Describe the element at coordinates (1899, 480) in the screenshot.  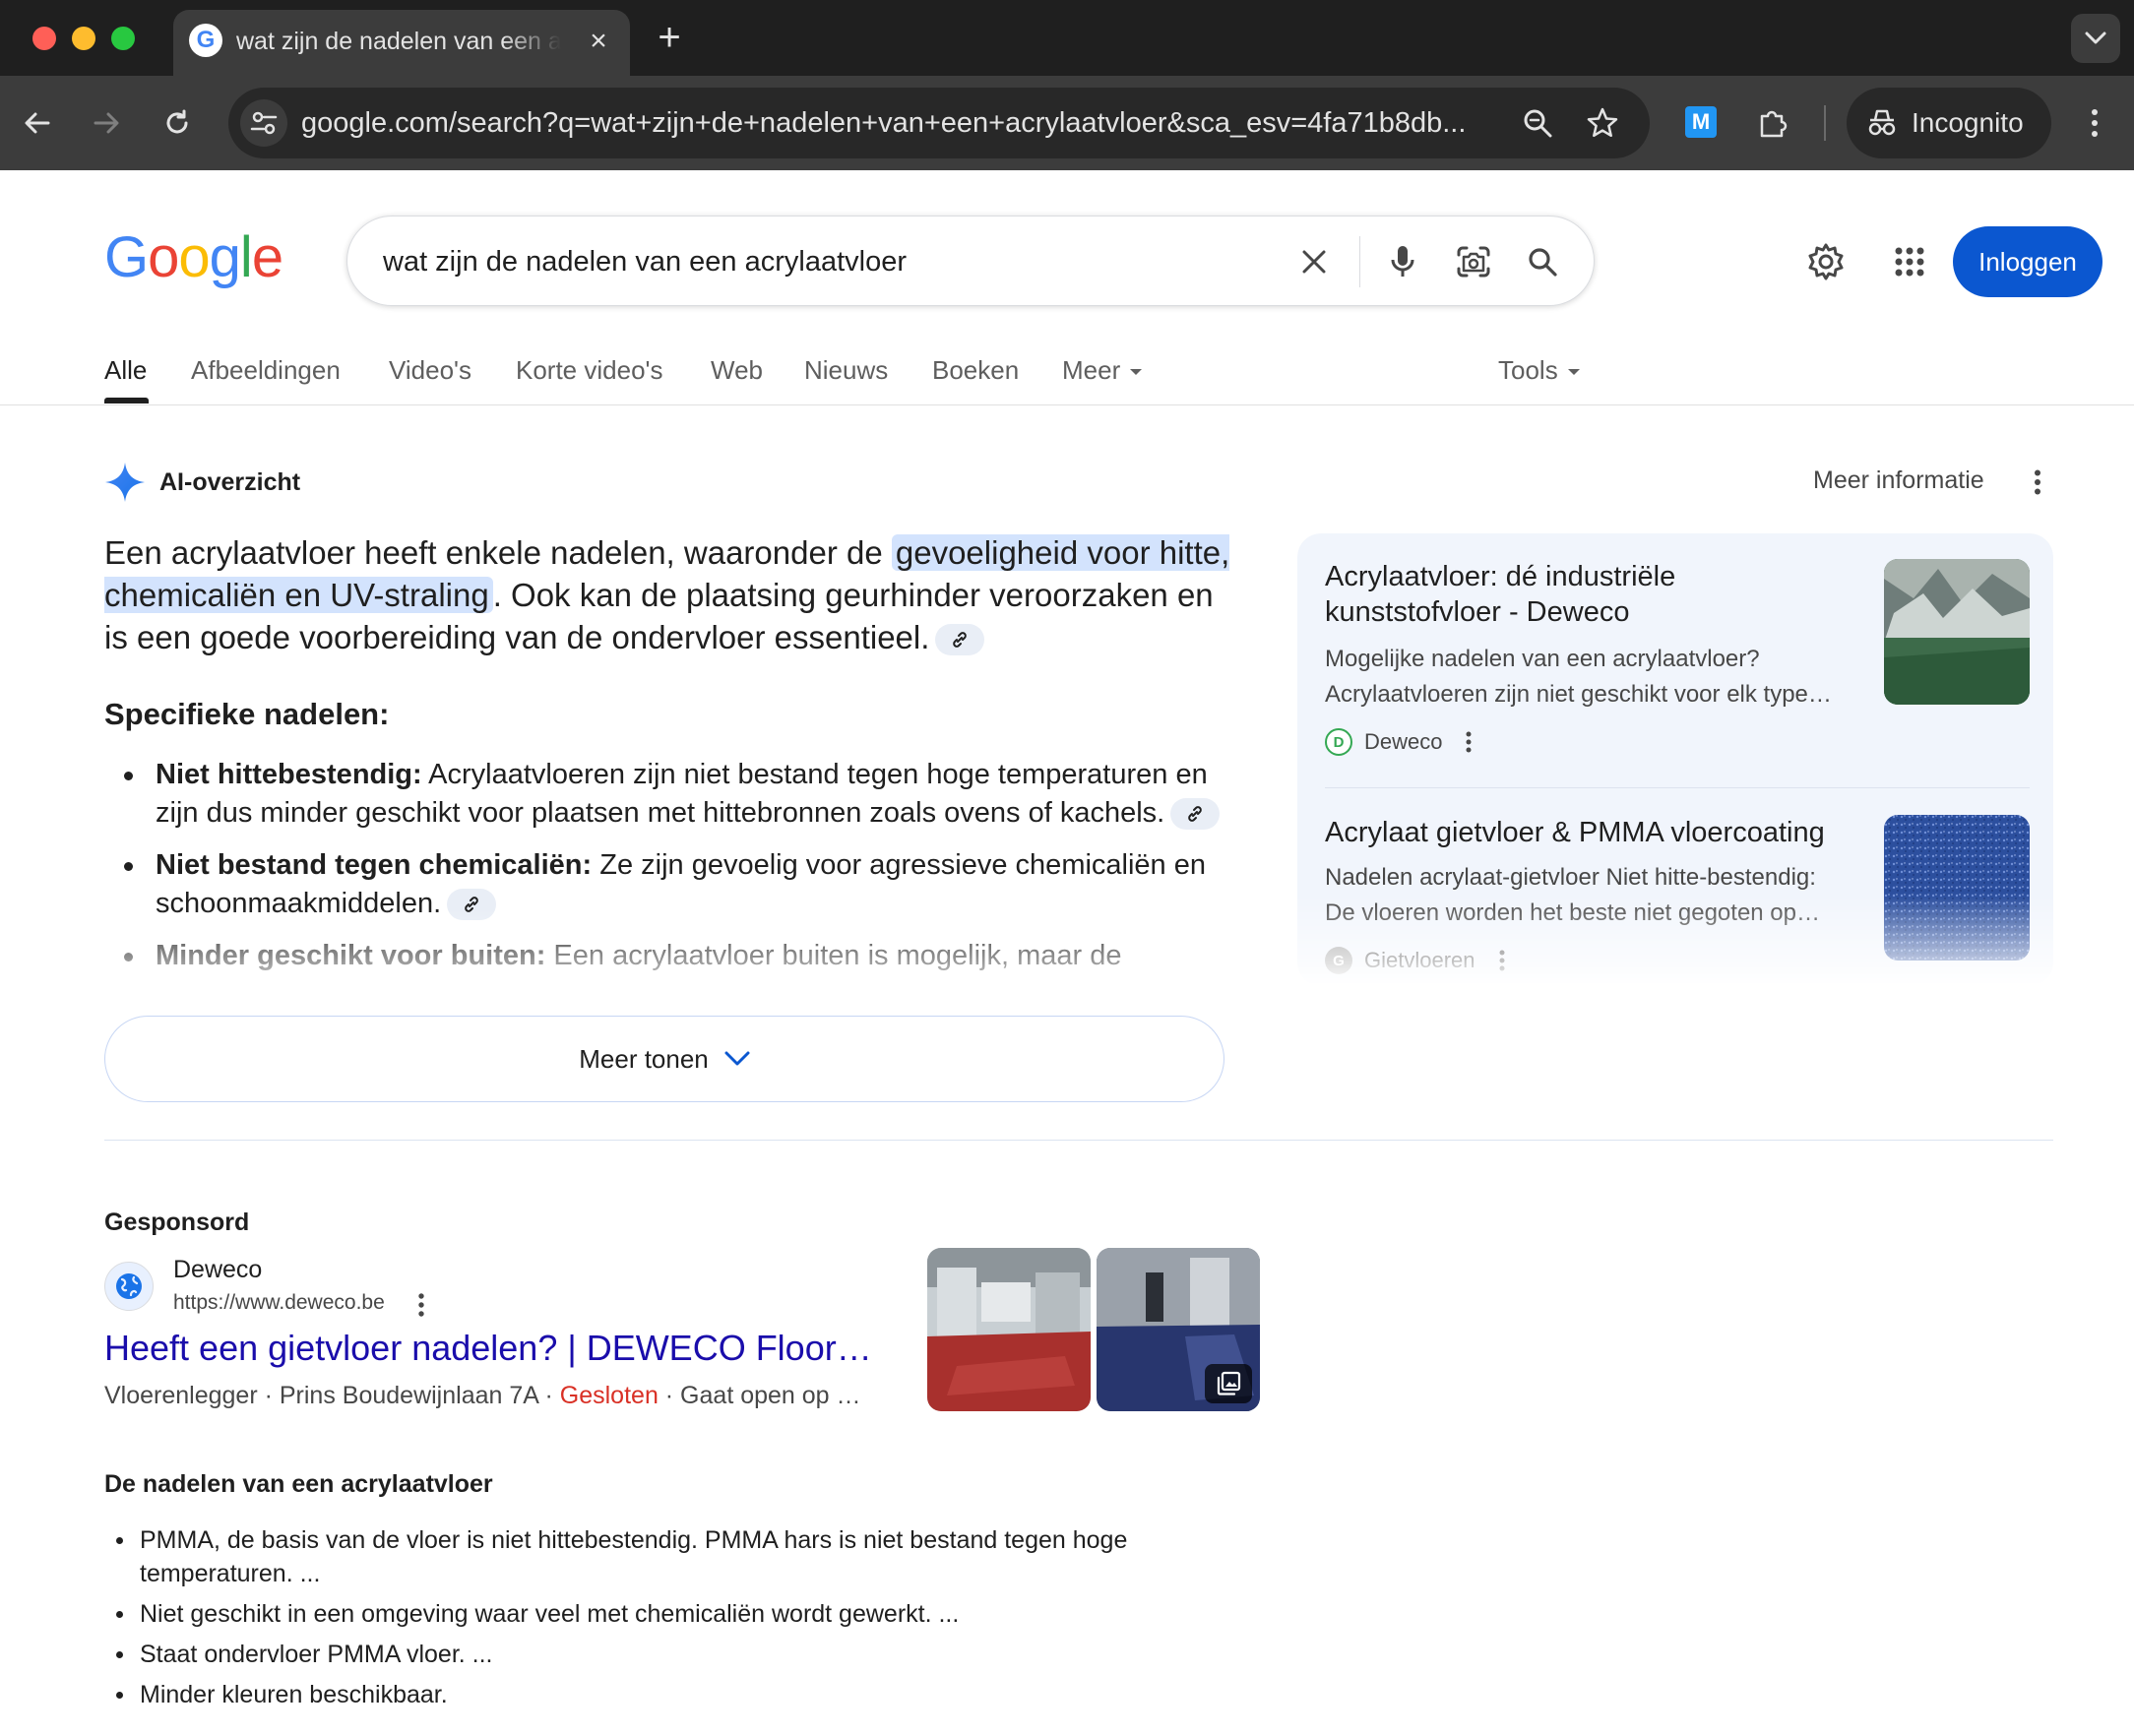
I see `more-info-link: Meer informatie` at that location.